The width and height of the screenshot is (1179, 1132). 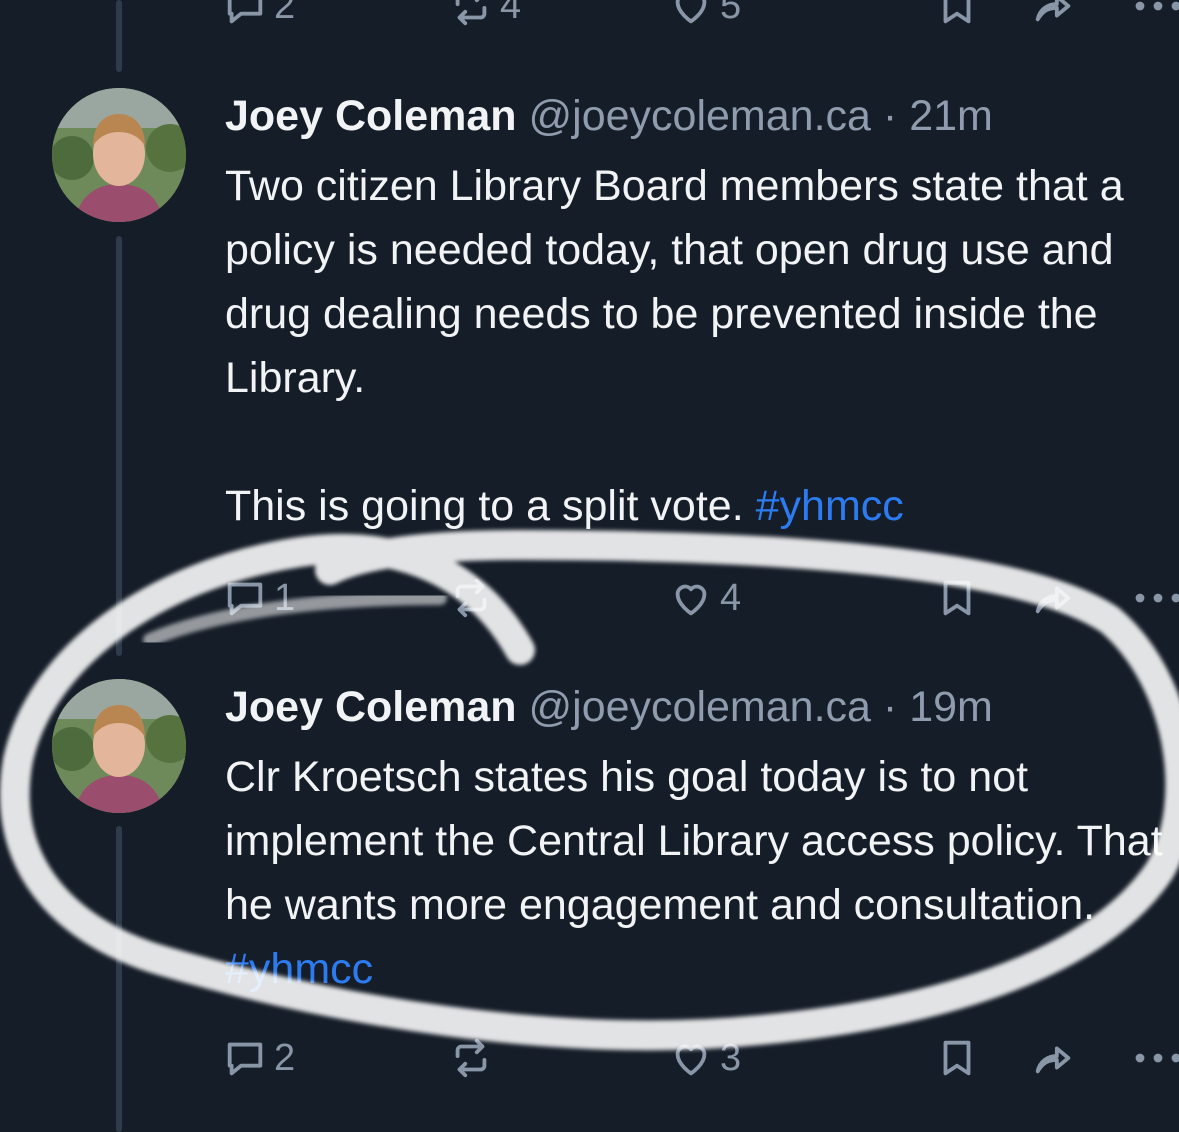 I want to click on reply-count: 1, so click(x=285, y=597).